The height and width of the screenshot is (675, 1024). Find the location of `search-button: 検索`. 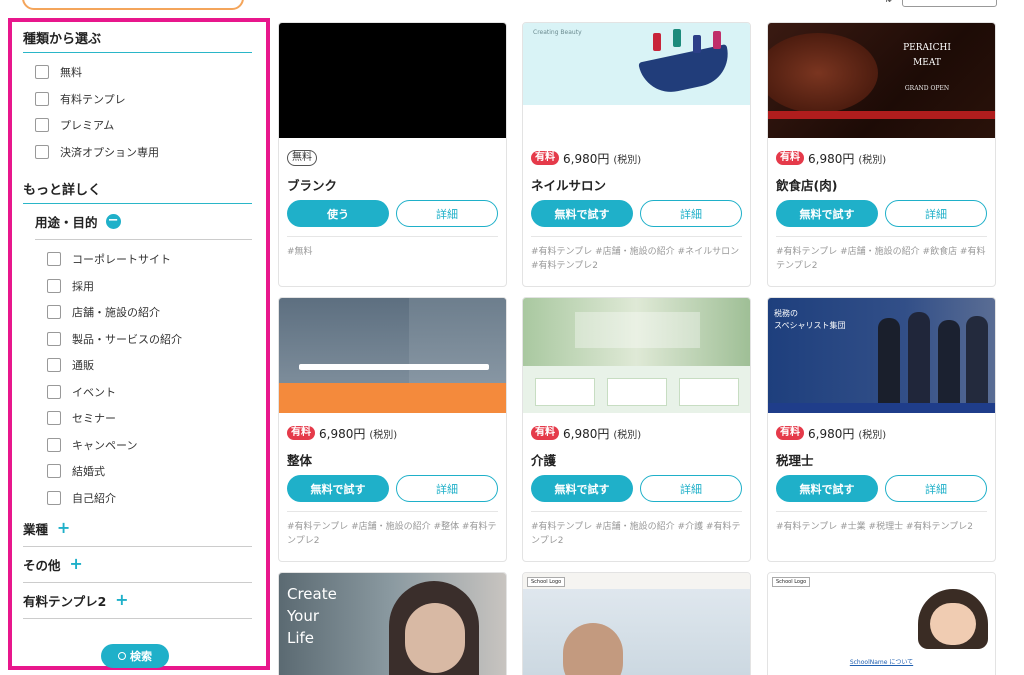

search-button: 検索 is located at coordinates (135, 656).